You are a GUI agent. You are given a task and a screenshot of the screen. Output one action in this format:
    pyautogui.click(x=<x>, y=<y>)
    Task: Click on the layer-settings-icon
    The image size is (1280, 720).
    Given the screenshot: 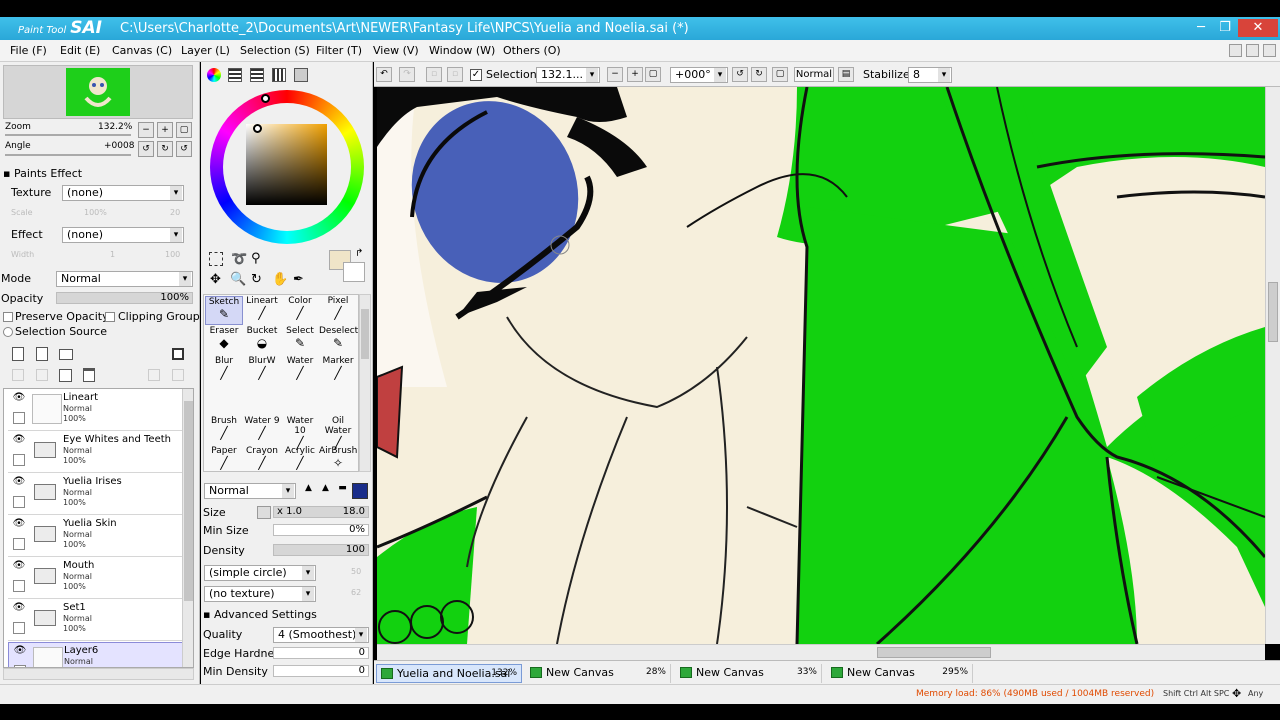 What is the action you would take?
    pyautogui.click(x=178, y=354)
    